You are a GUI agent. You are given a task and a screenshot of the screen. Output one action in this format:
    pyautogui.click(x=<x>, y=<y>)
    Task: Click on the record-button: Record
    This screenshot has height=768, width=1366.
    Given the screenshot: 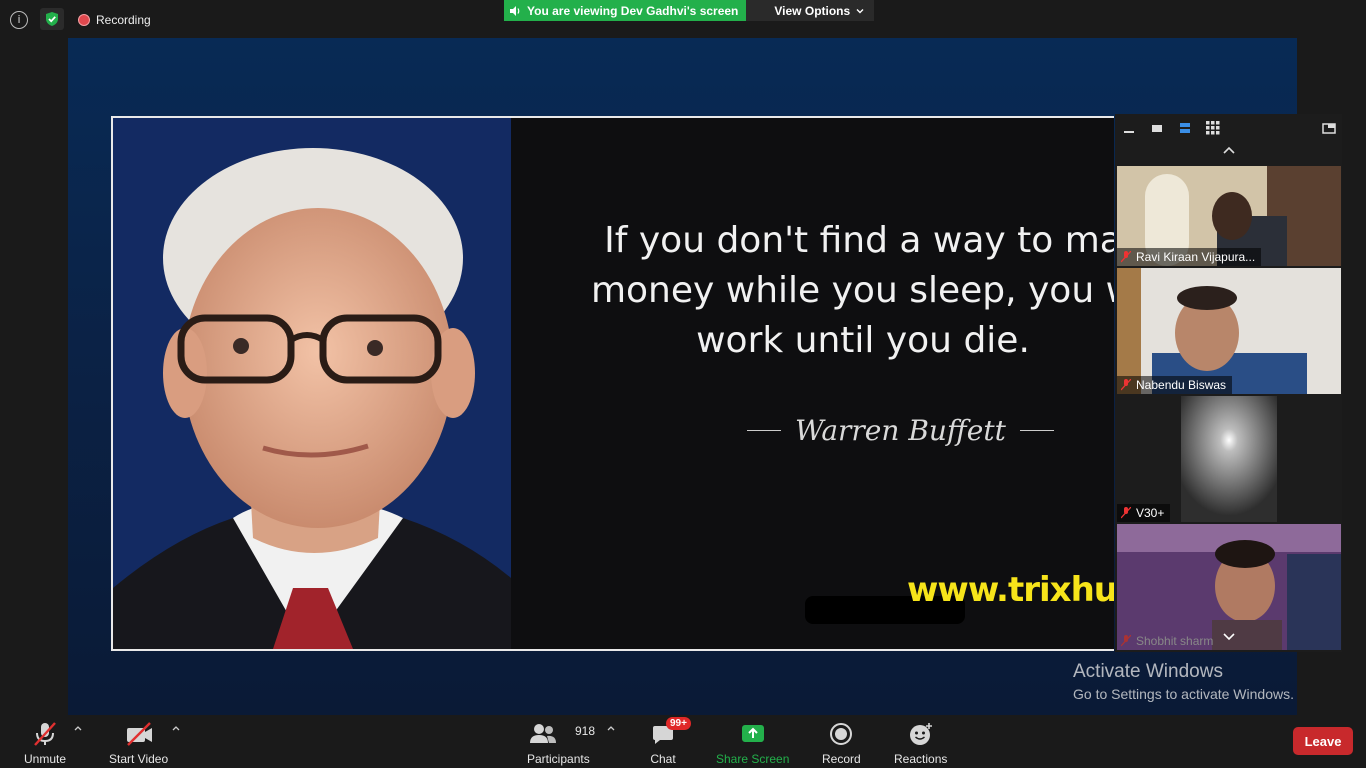 What is the action you would take?
    pyautogui.click(x=841, y=743)
    